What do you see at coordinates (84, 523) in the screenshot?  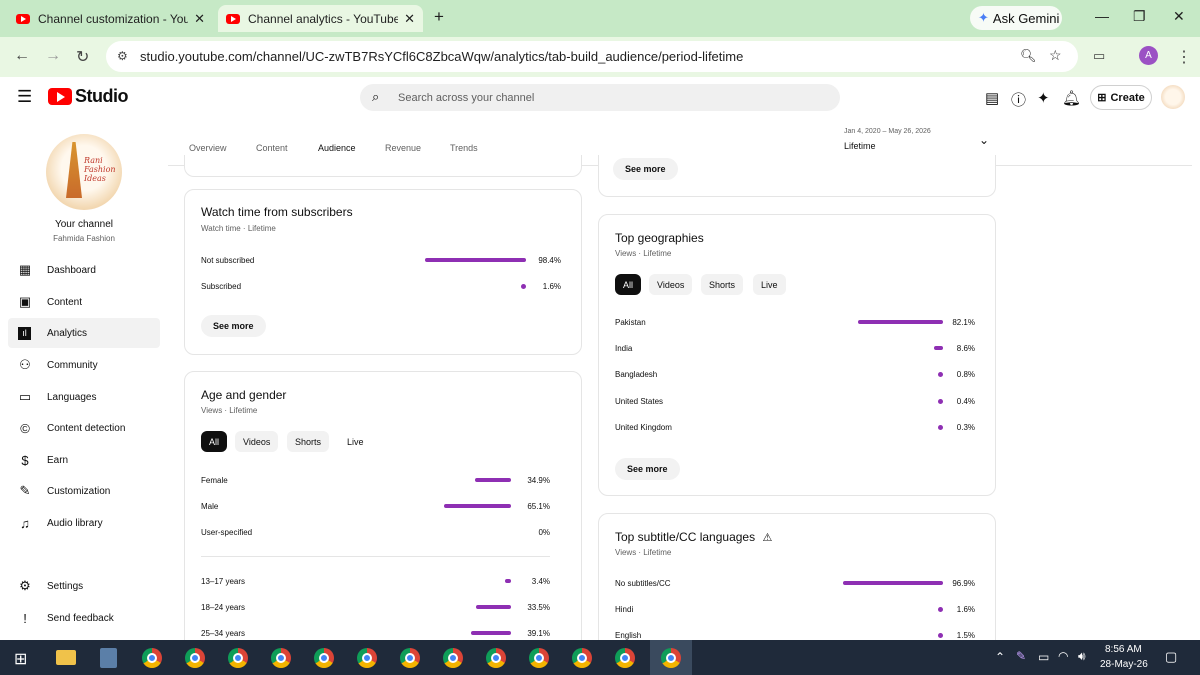 I see `sidebar-item-audio-library: ♫ Audio library` at bounding box center [84, 523].